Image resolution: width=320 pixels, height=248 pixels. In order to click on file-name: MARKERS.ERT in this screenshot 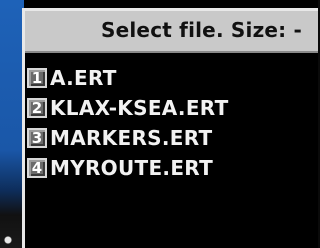, I will do `click(131, 138)`.